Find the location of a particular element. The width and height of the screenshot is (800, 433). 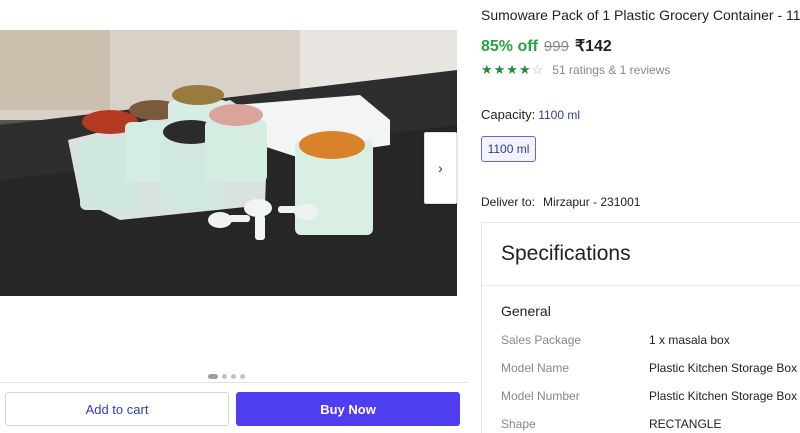

original-price: 999 is located at coordinates (556, 46).